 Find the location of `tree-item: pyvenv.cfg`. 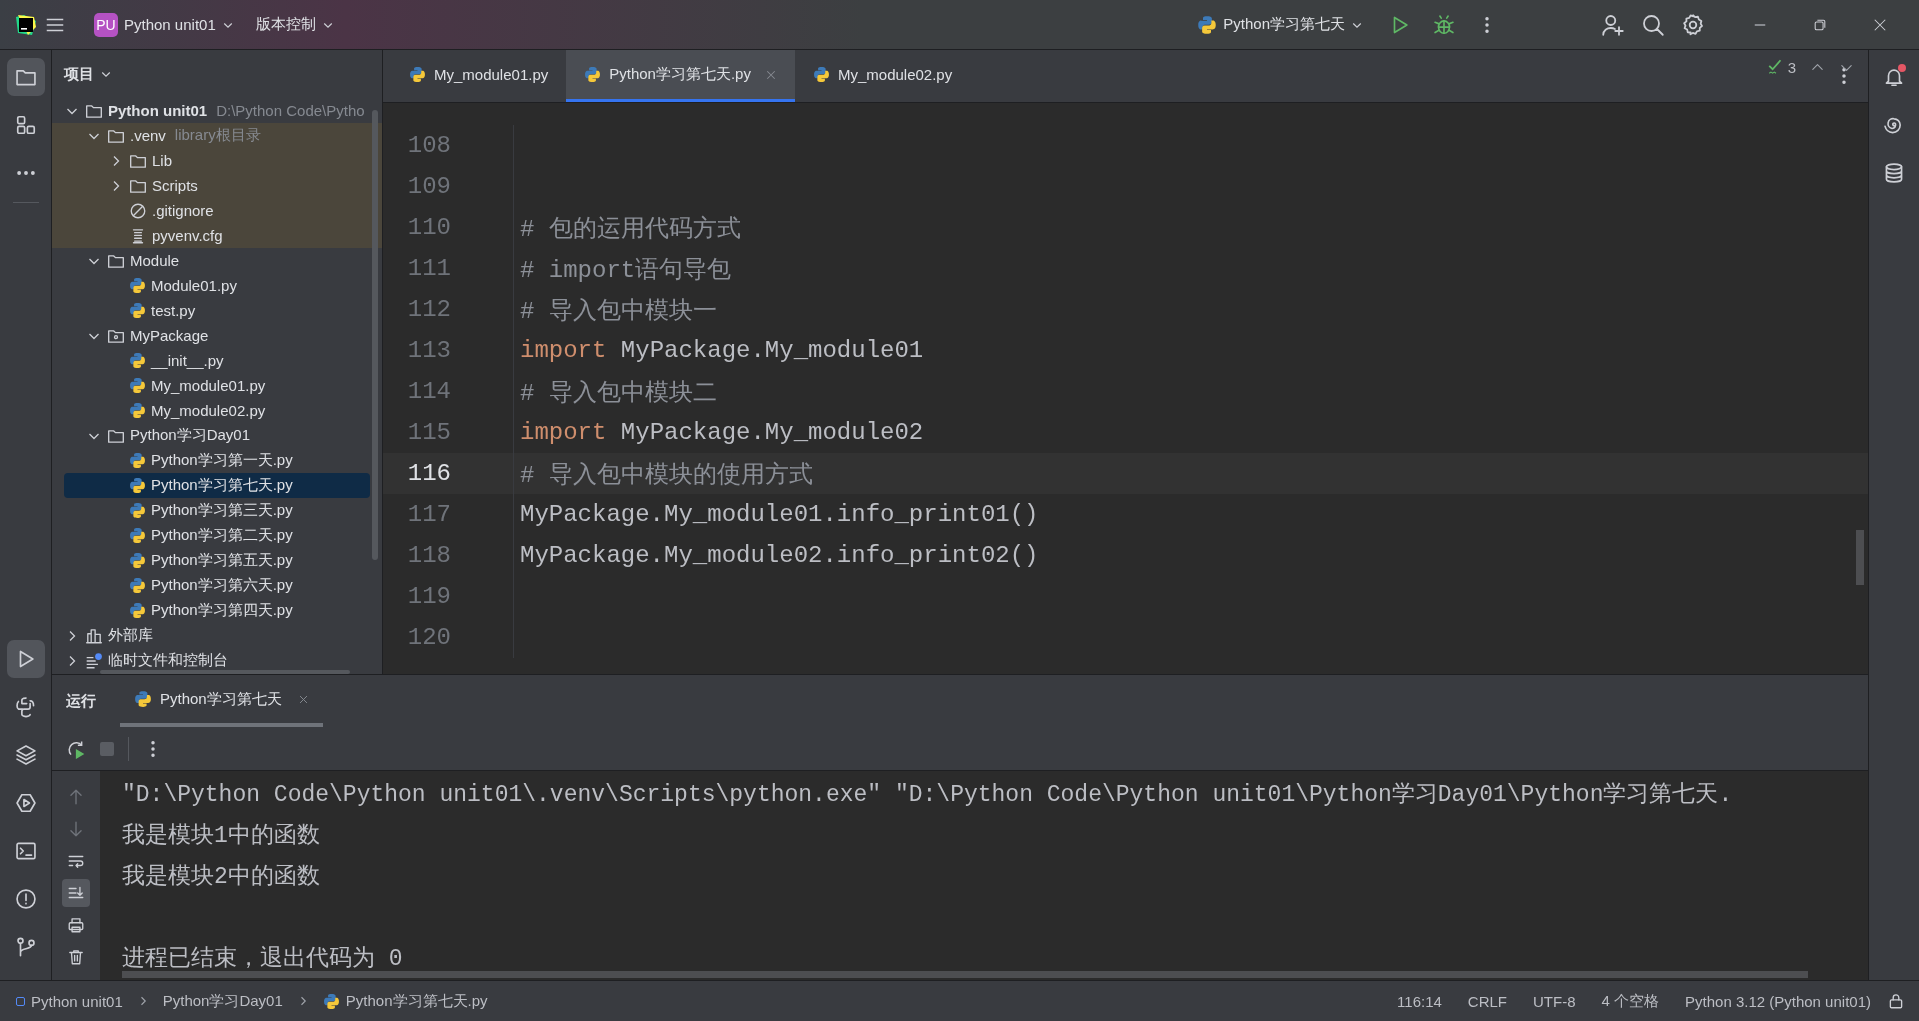

tree-item: pyvenv.cfg is located at coordinates (217, 235).